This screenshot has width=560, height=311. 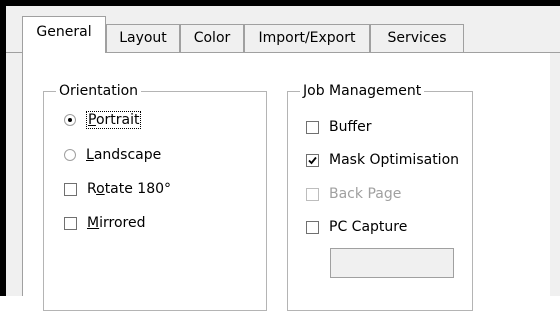 I want to click on portrait-option: Portrait, so click(x=103, y=120).